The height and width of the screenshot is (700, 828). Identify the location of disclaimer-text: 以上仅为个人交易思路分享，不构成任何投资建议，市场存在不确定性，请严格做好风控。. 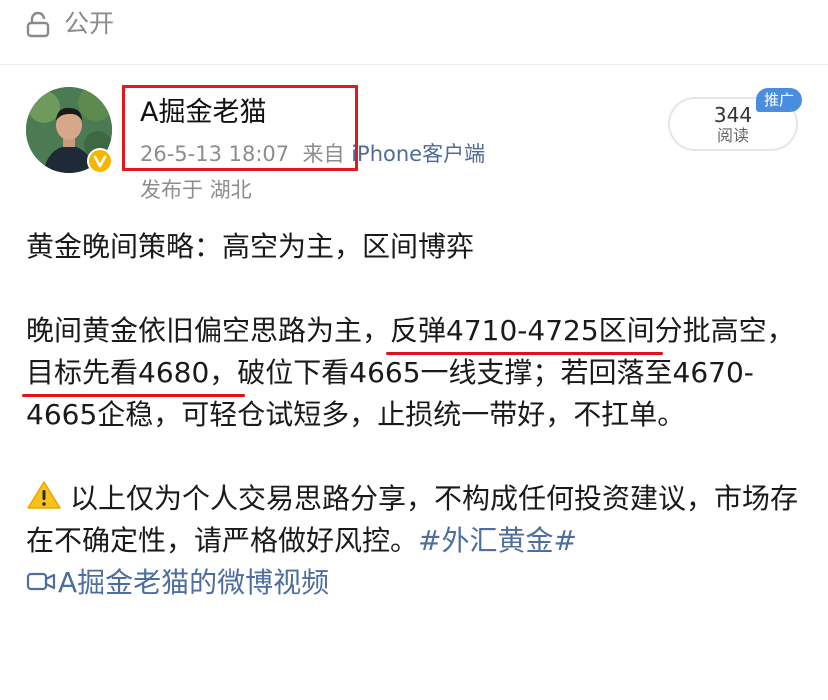
(412, 519).